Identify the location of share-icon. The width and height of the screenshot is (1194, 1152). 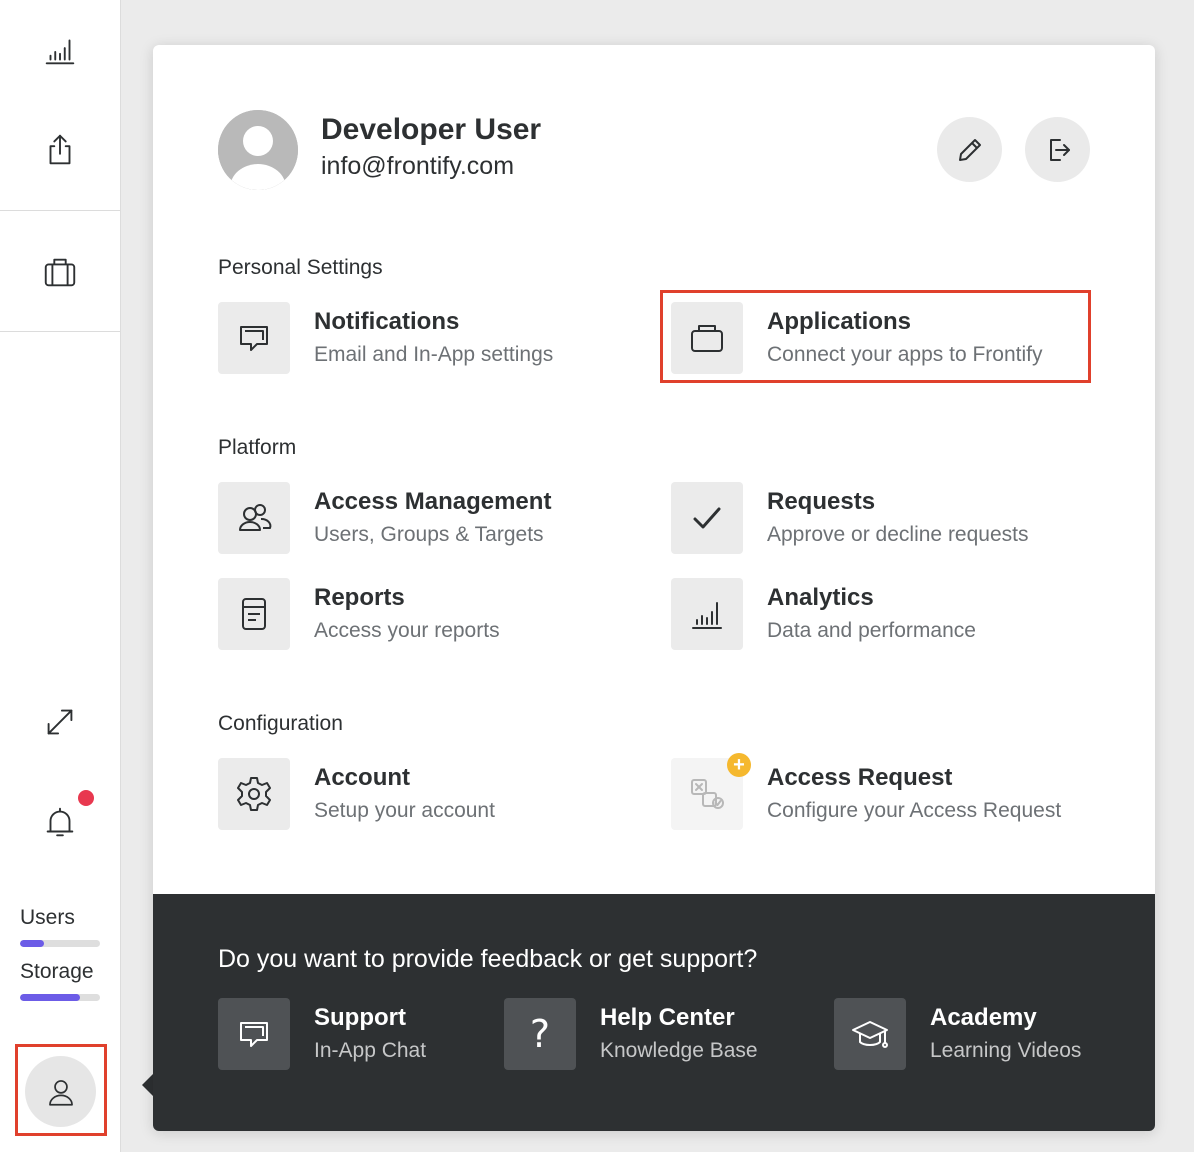
(60, 149).